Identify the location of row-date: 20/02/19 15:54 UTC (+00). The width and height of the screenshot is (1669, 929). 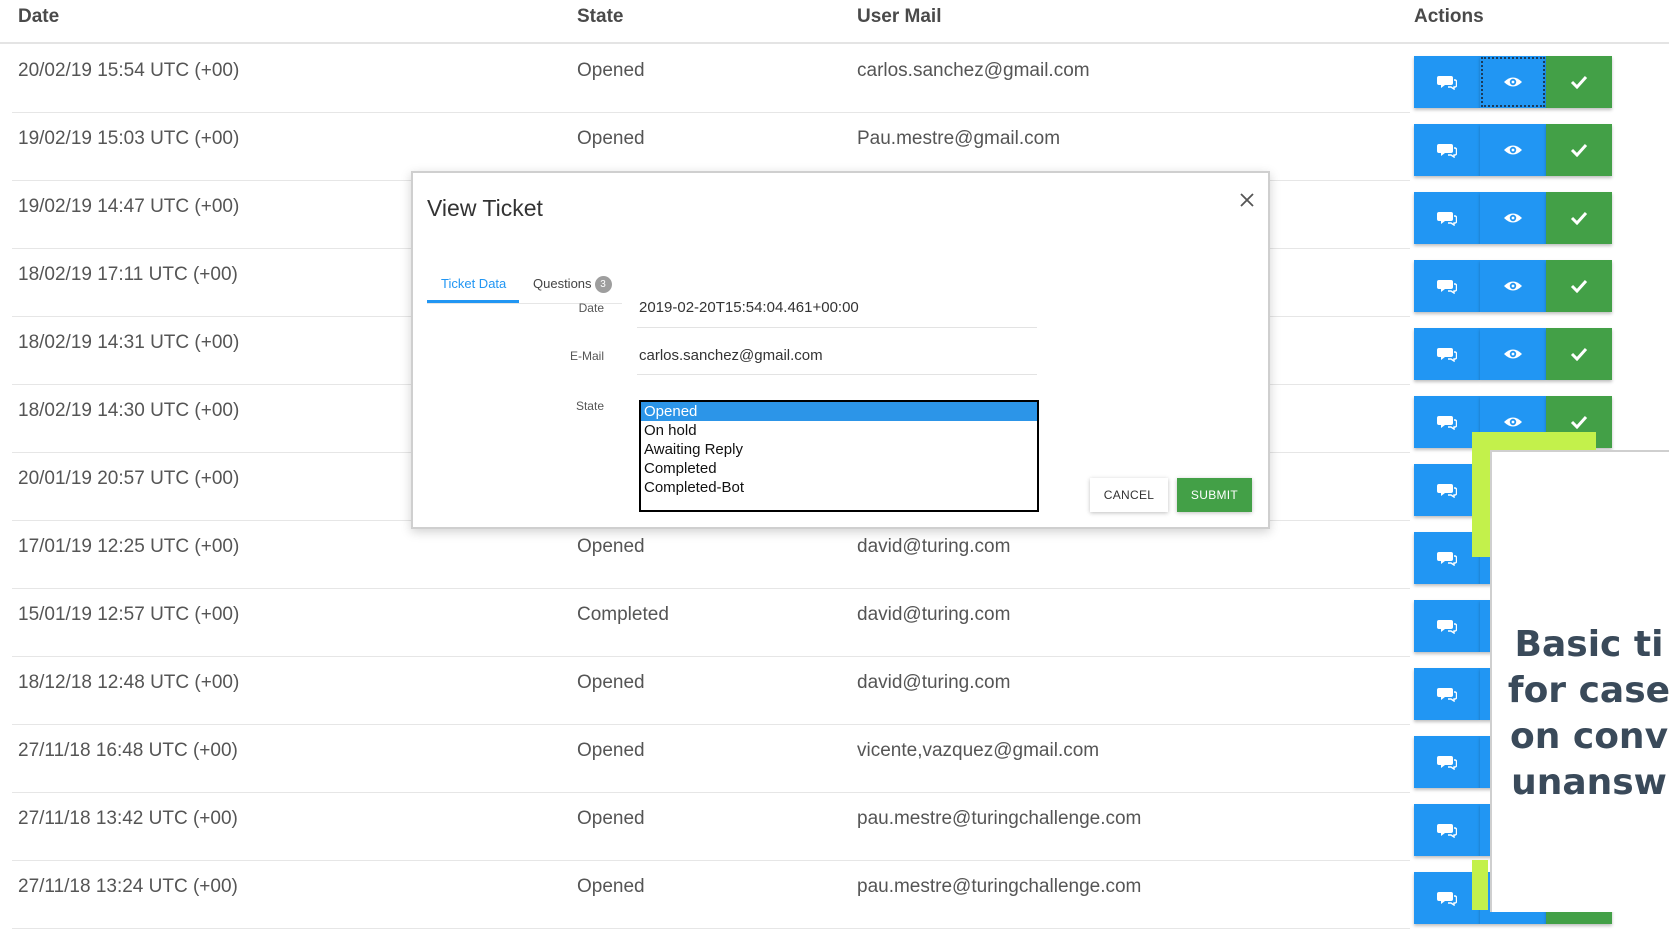
(129, 70).